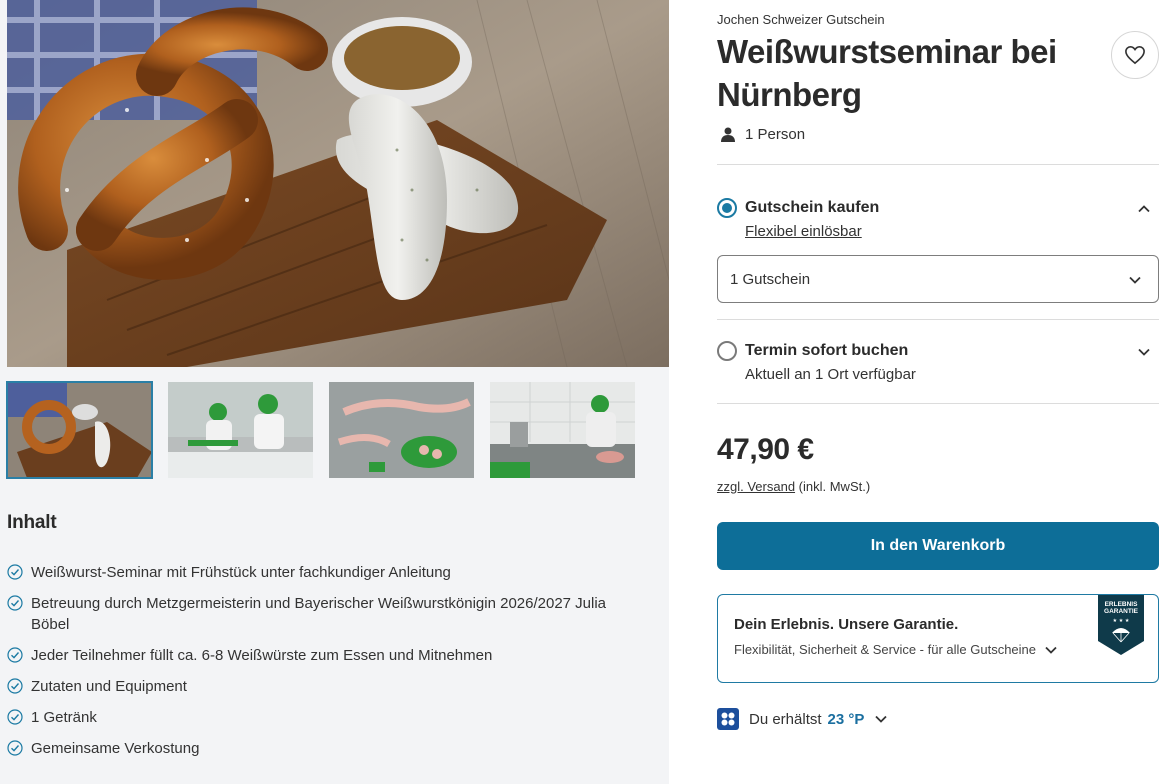 This screenshot has width=1174, height=784. What do you see at coordinates (727, 208) in the screenshot?
I see `voucher-radio` at bounding box center [727, 208].